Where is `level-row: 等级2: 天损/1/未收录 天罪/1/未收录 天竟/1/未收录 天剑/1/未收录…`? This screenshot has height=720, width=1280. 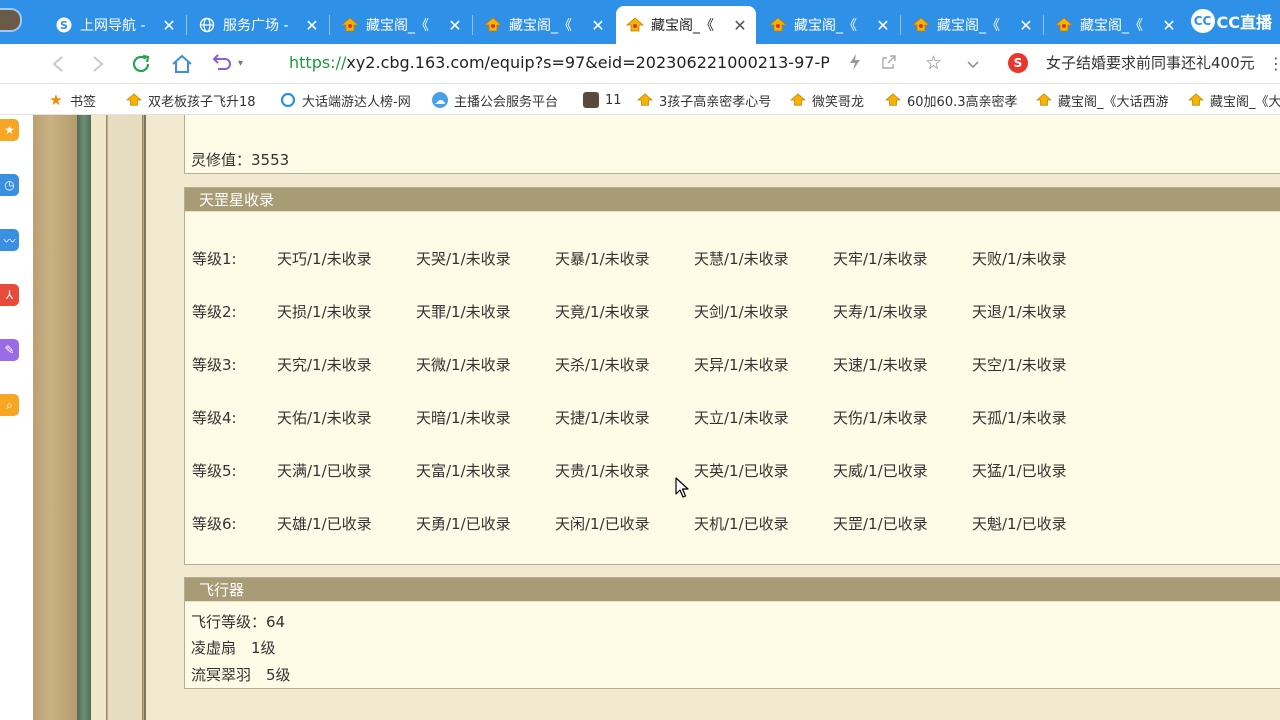 level-row: 等级2: 天损/1/未收录 天罪/1/未收录 天竟/1/未收录 天剑/1/未收录… is located at coordinates (732, 311).